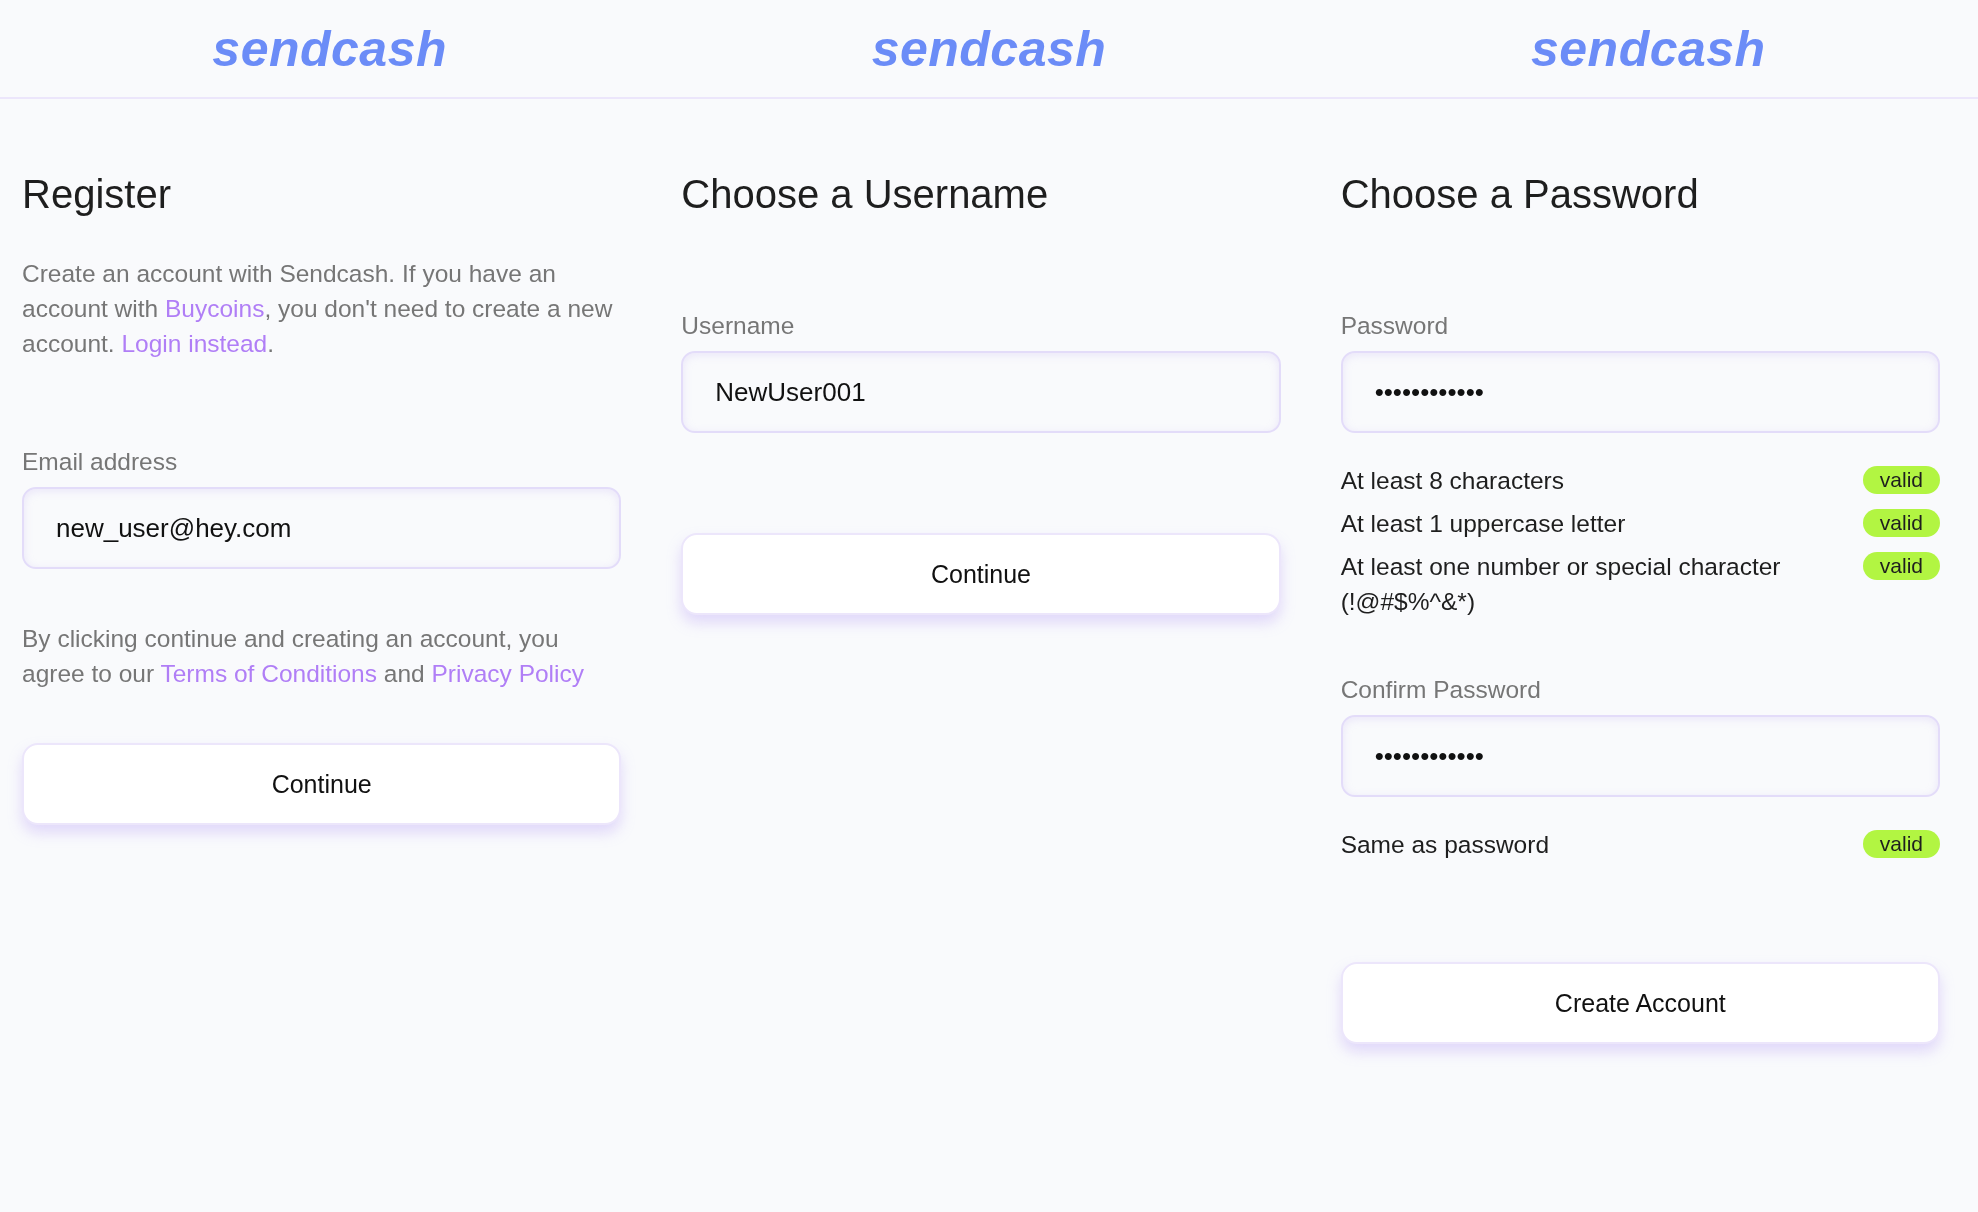 The image size is (1978, 1212). What do you see at coordinates (322, 528) in the screenshot?
I see `input-field: new_user@hey.com` at bounding box center [322, 528].